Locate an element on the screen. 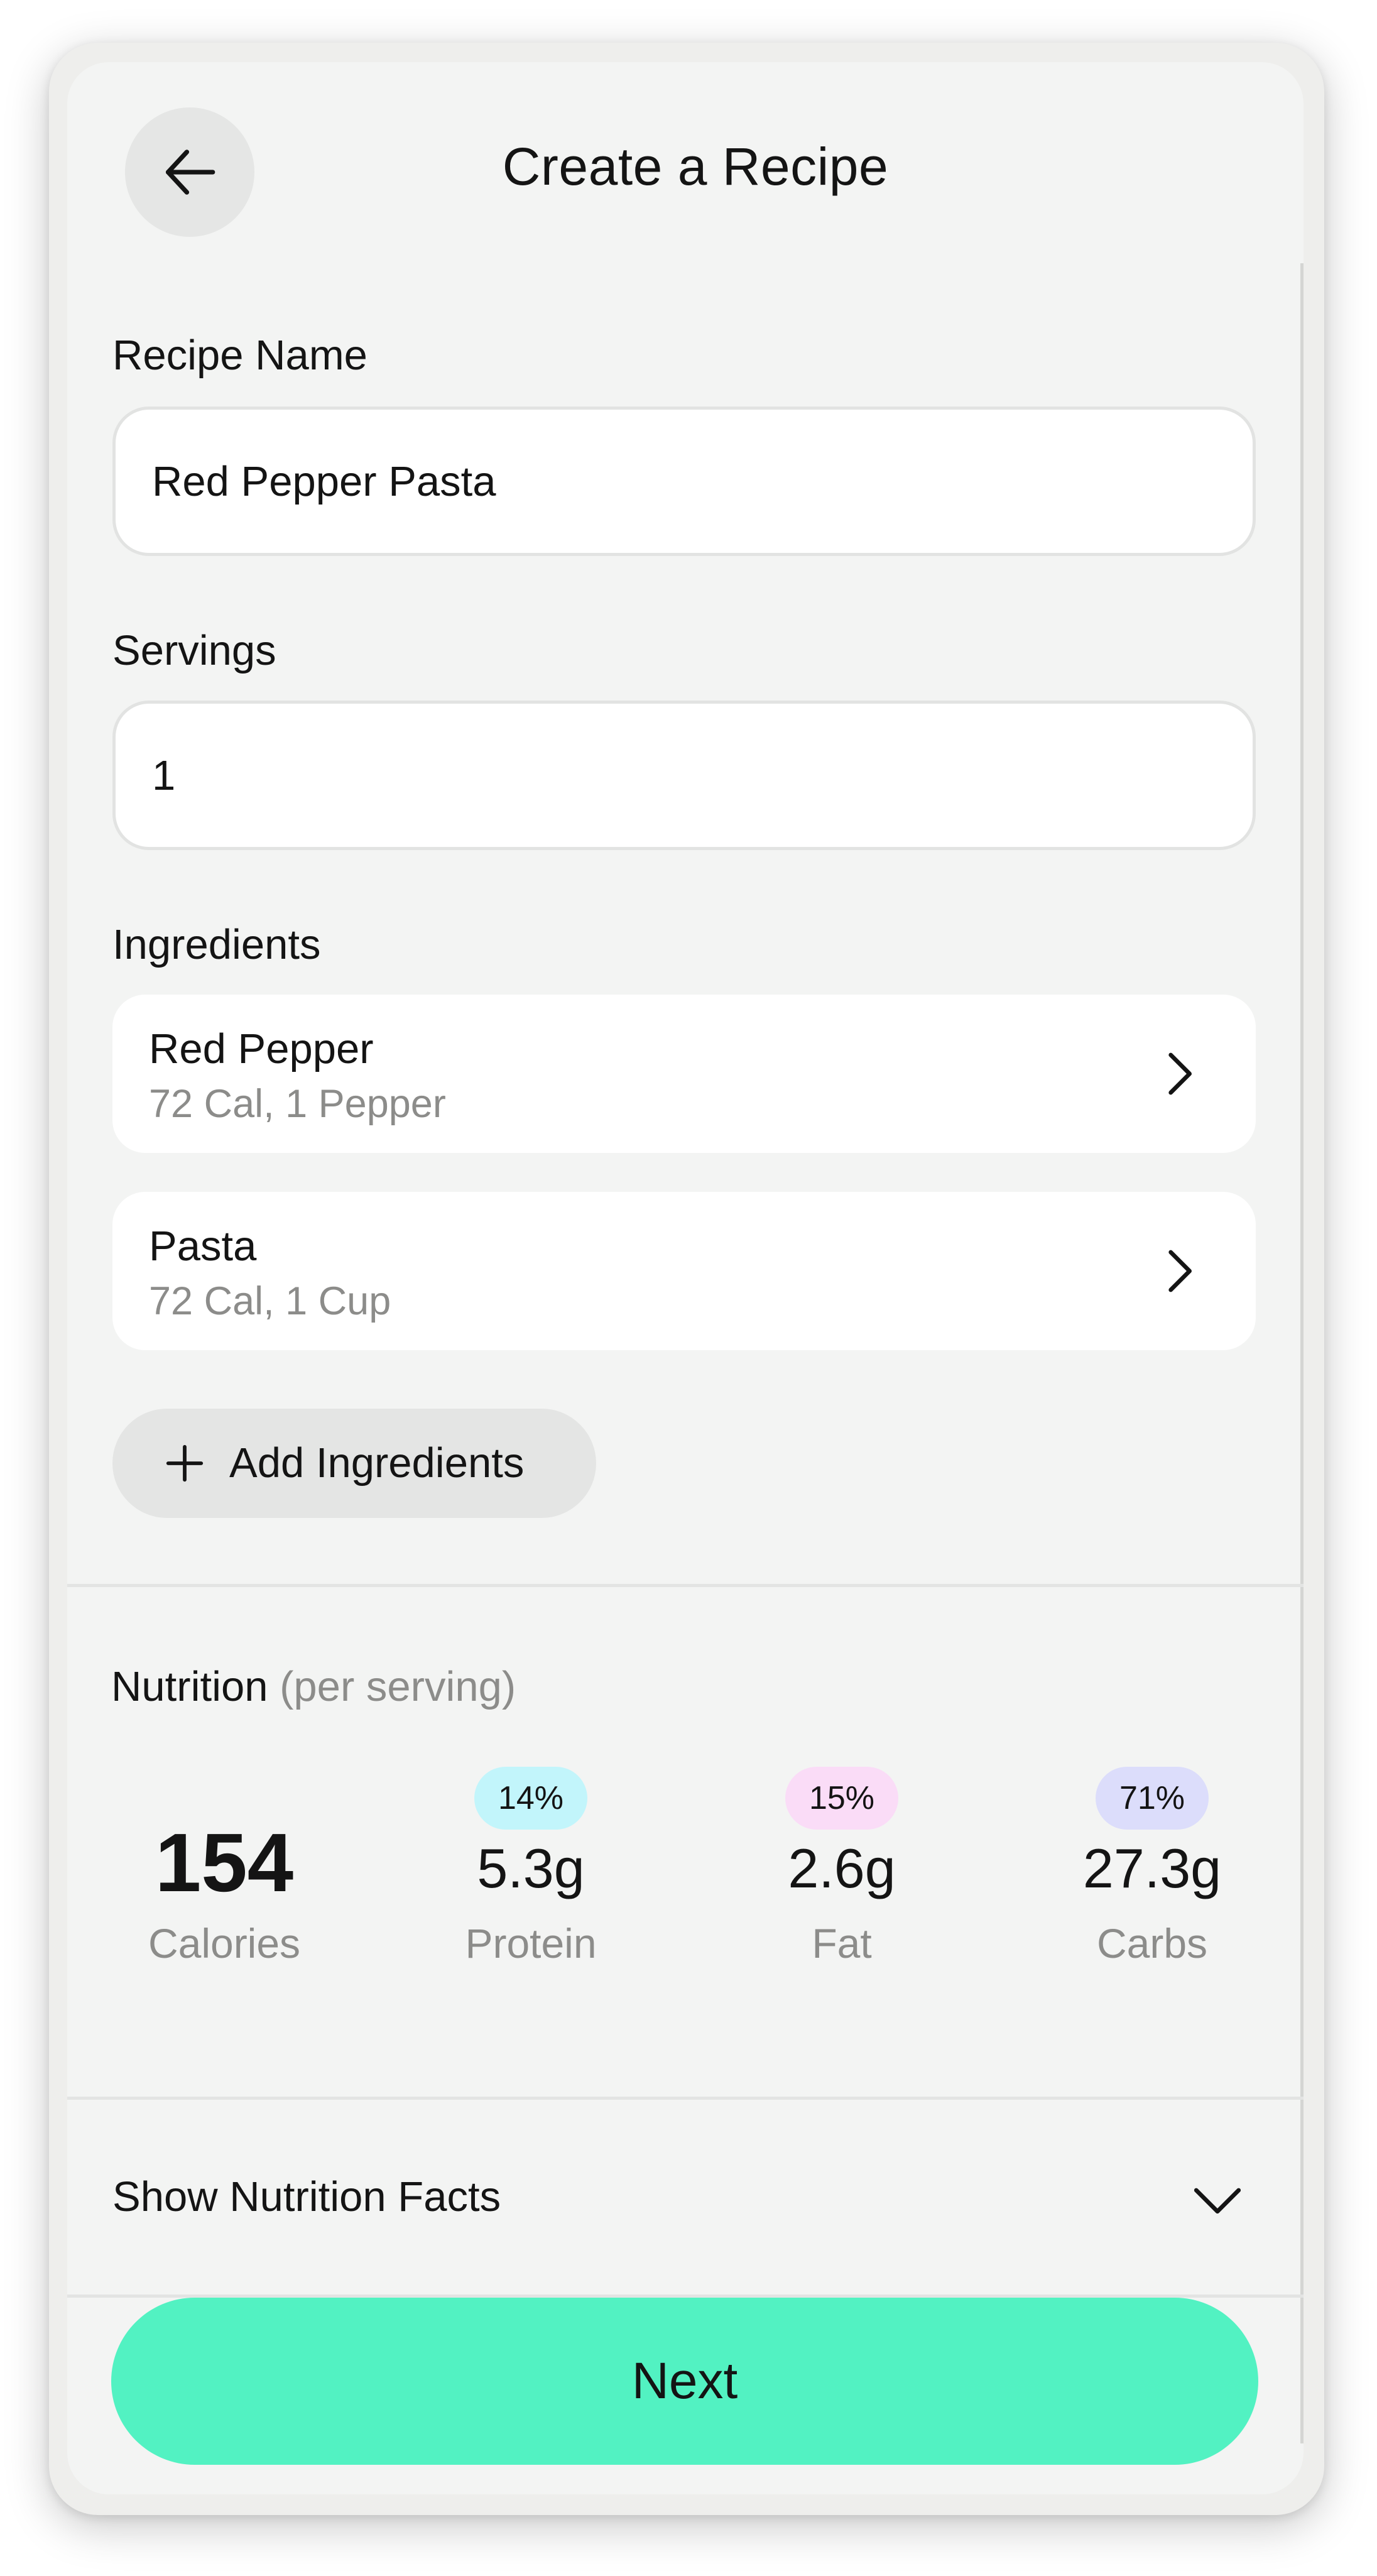  ingredient-name: Red Pepper is located at coordinates (262, 1048).